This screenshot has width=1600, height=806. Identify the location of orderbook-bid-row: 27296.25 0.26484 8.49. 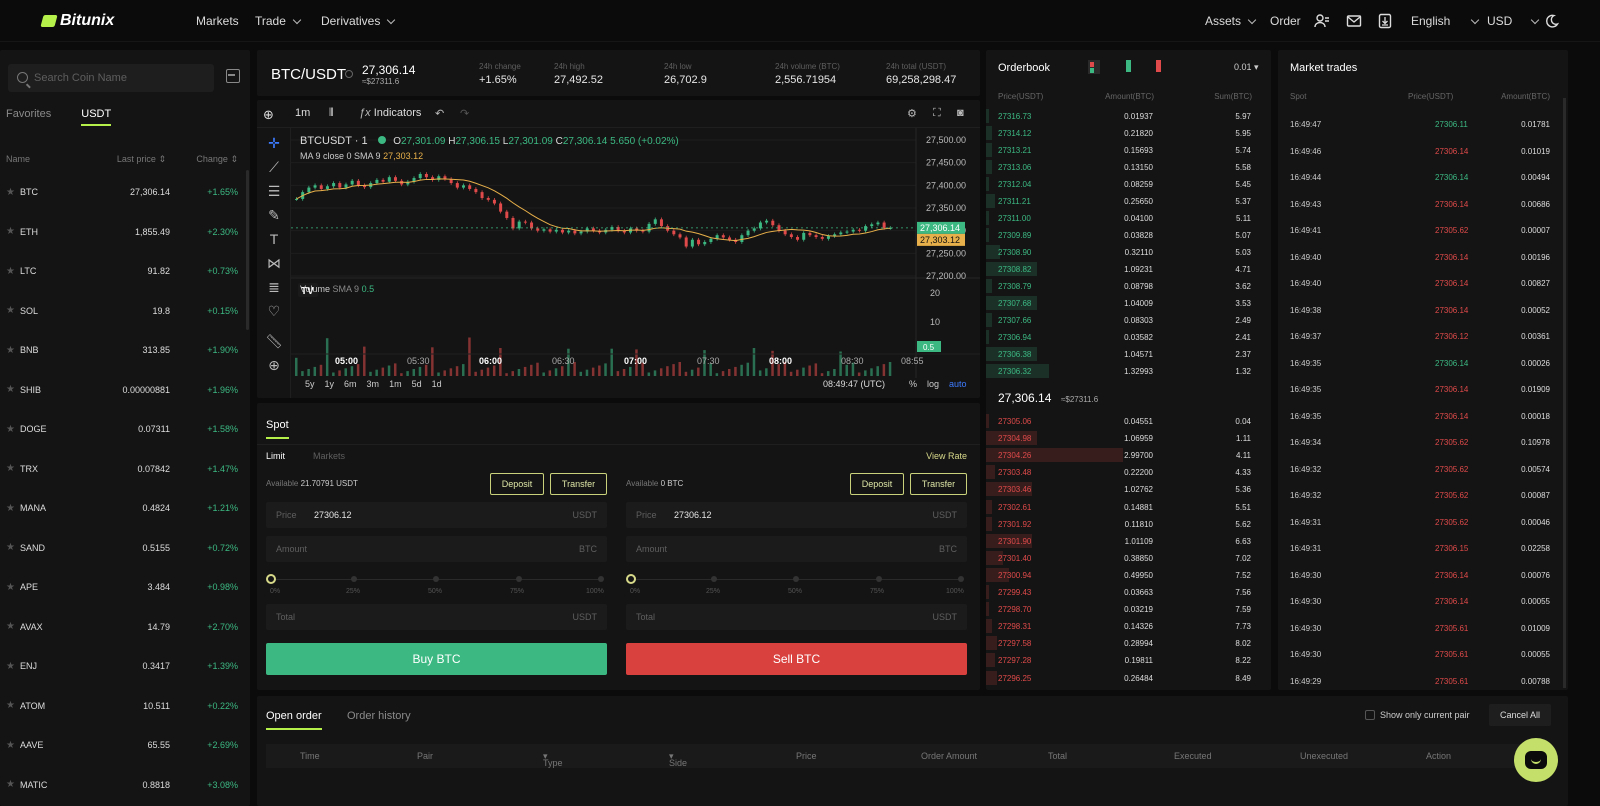
(1128, 678).